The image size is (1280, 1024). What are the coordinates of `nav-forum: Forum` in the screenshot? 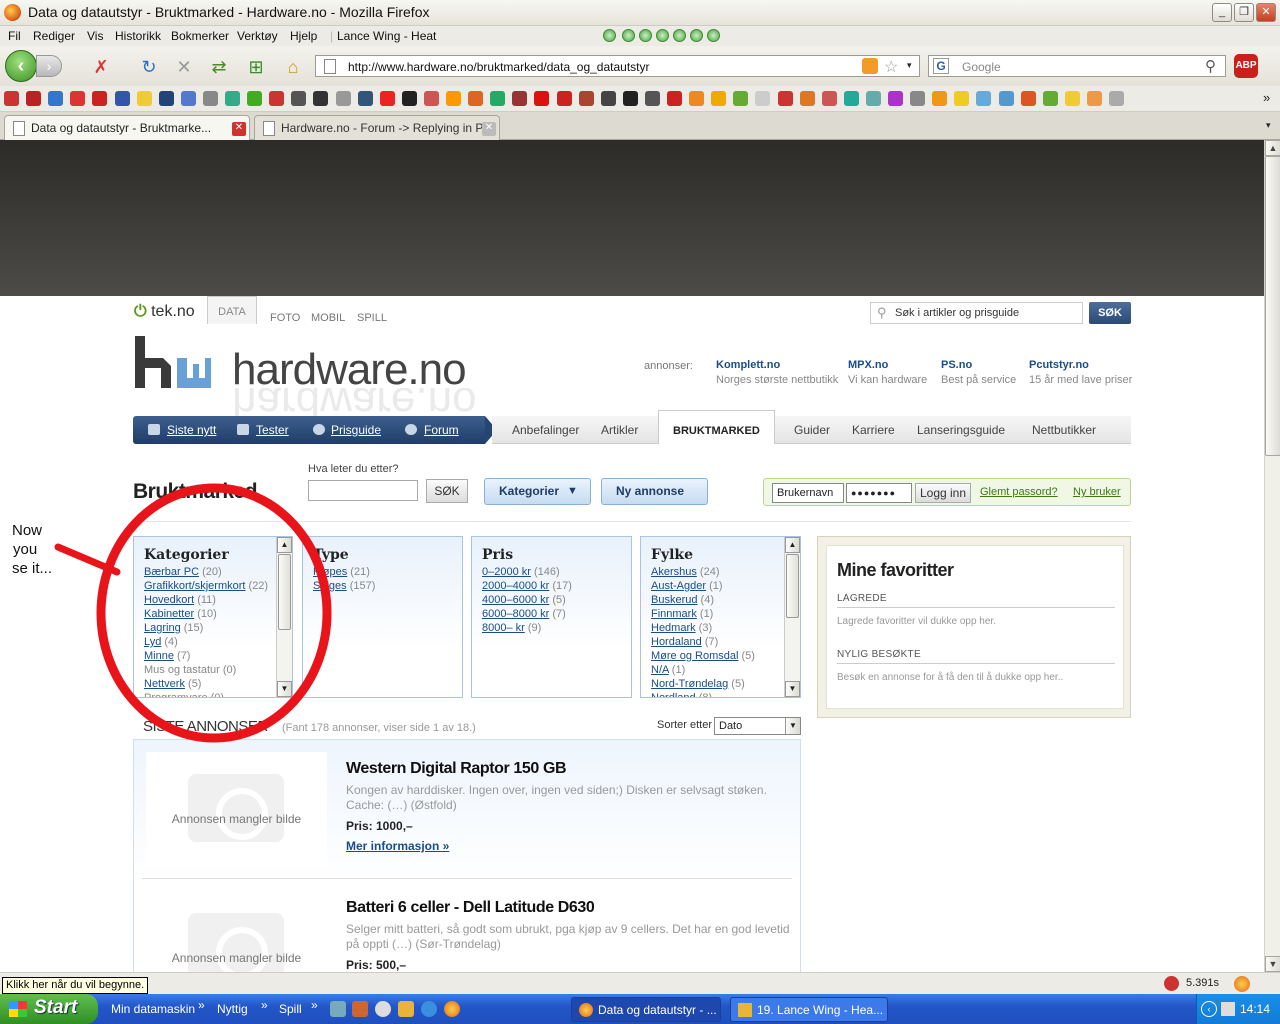 It's located at (441, 430).